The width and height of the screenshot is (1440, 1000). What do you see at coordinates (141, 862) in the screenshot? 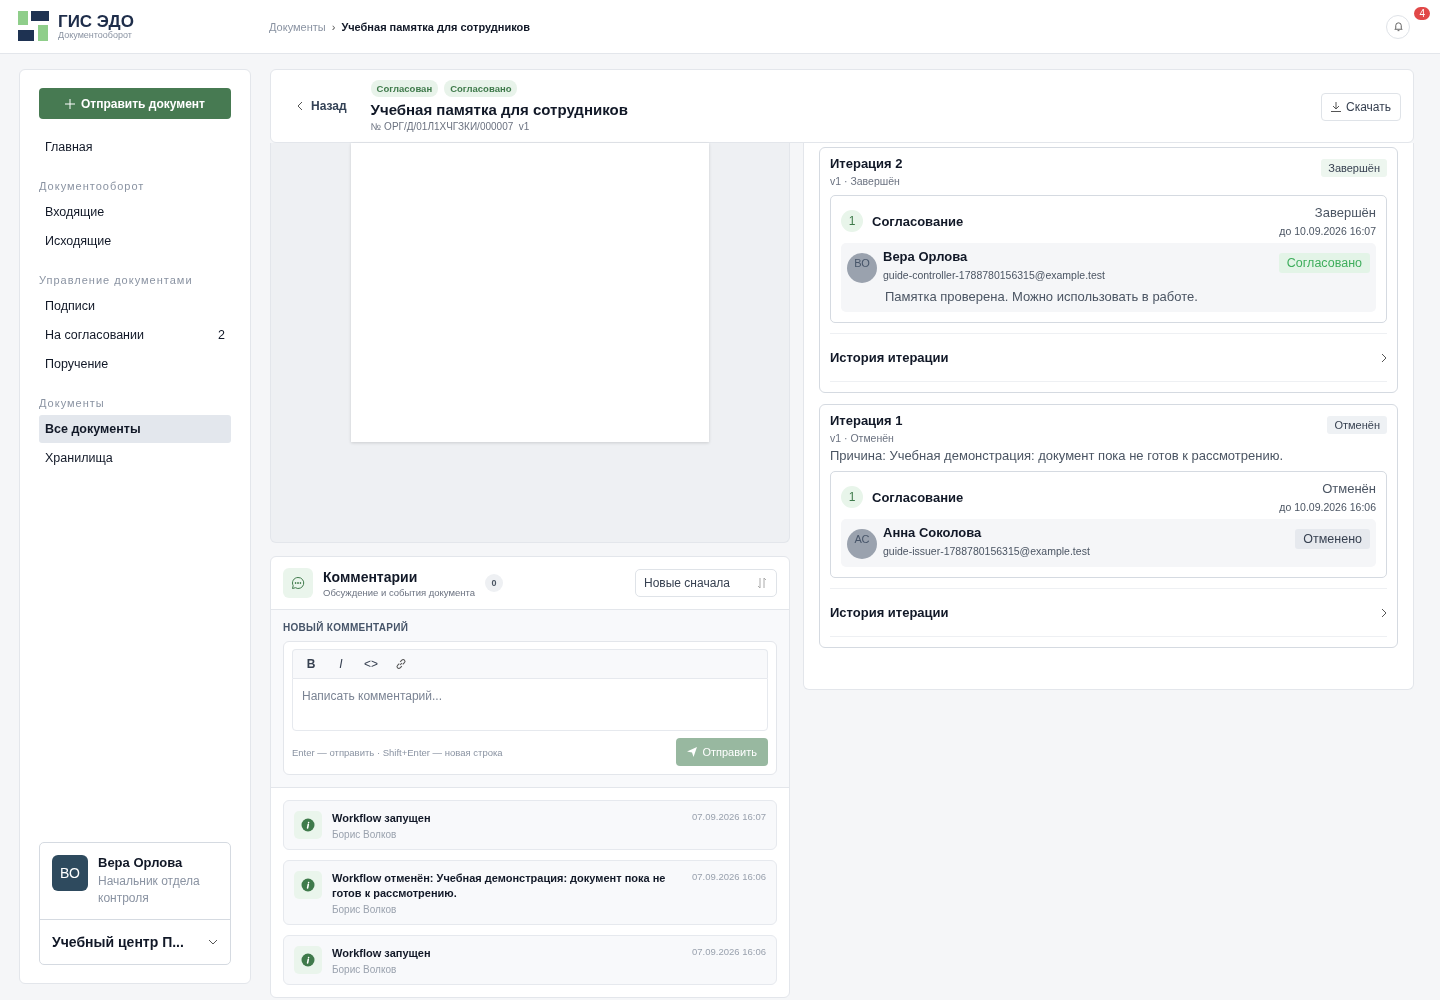
I see `user-name: Вера Орлова` at bounding box center [141, 862].